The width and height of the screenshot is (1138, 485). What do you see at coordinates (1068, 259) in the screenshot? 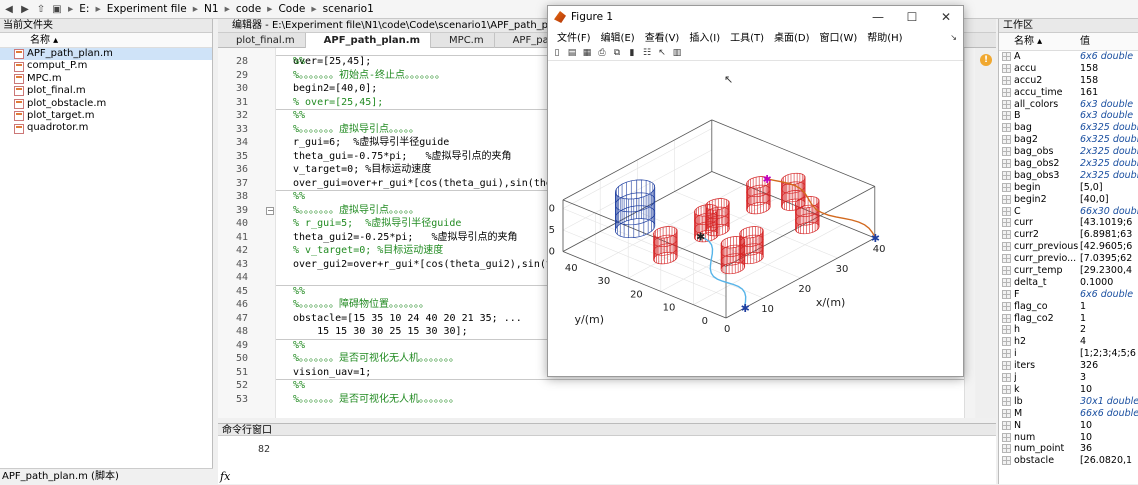
I see `workspace-variable: curr_previo... [7.0395;62` at bounding box center [1068, 259].